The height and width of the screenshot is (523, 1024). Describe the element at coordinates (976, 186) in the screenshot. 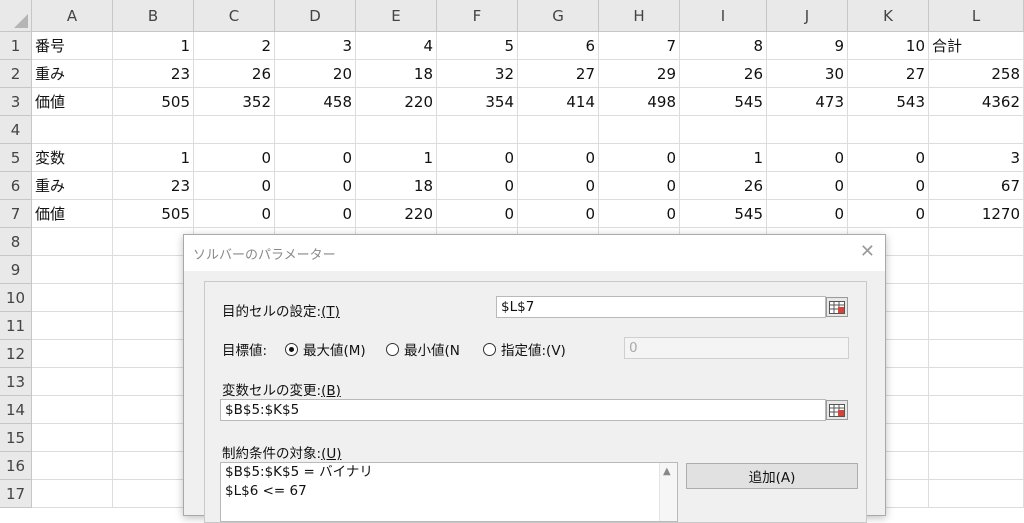

I see `cell-L6: 67` at that location.